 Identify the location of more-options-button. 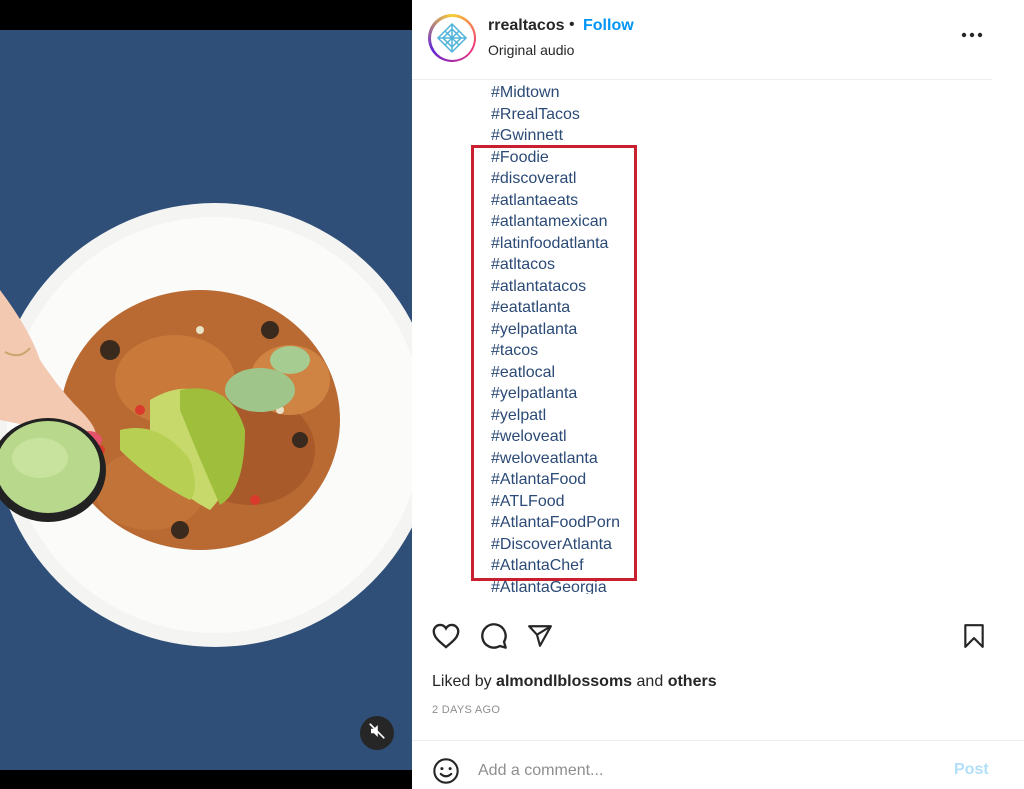
(972, 34).